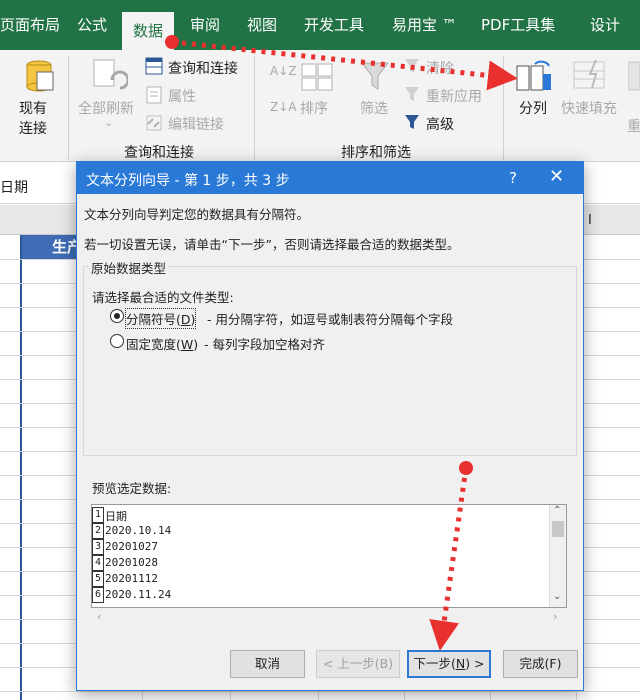  I want to click on annotation-arrow-to-next, so click(449, 559).